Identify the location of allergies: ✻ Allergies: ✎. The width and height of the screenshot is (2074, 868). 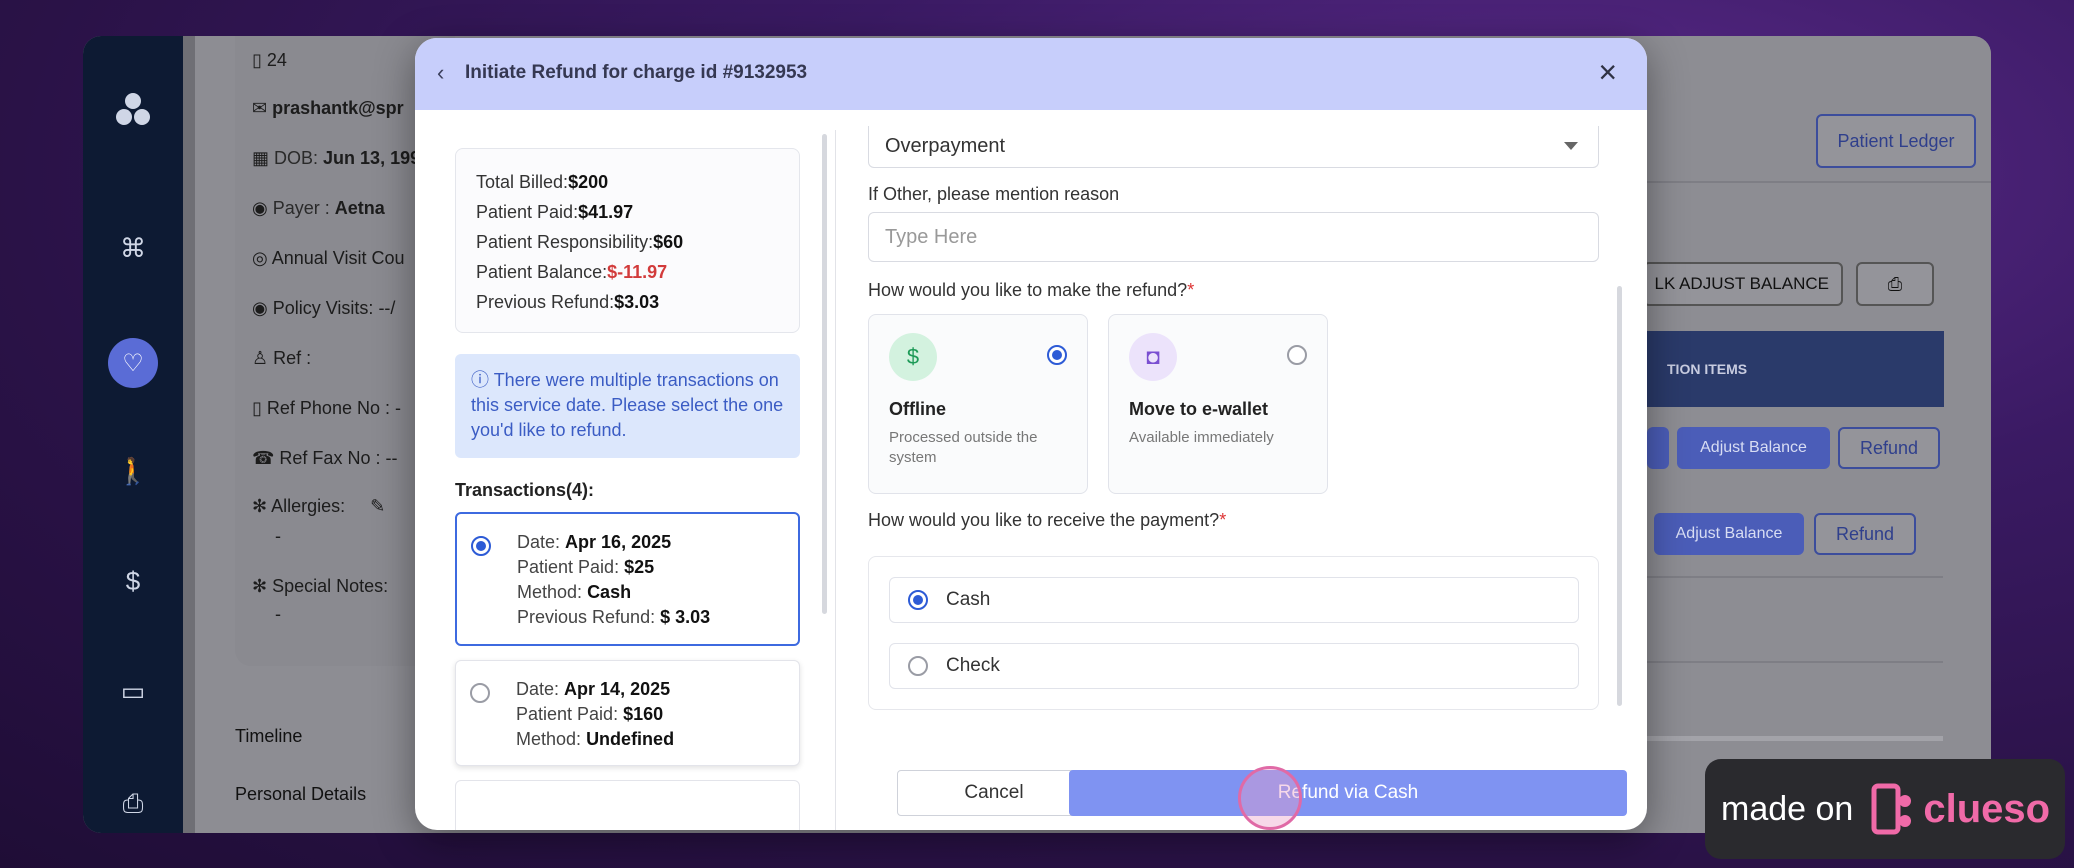
(319, 506).